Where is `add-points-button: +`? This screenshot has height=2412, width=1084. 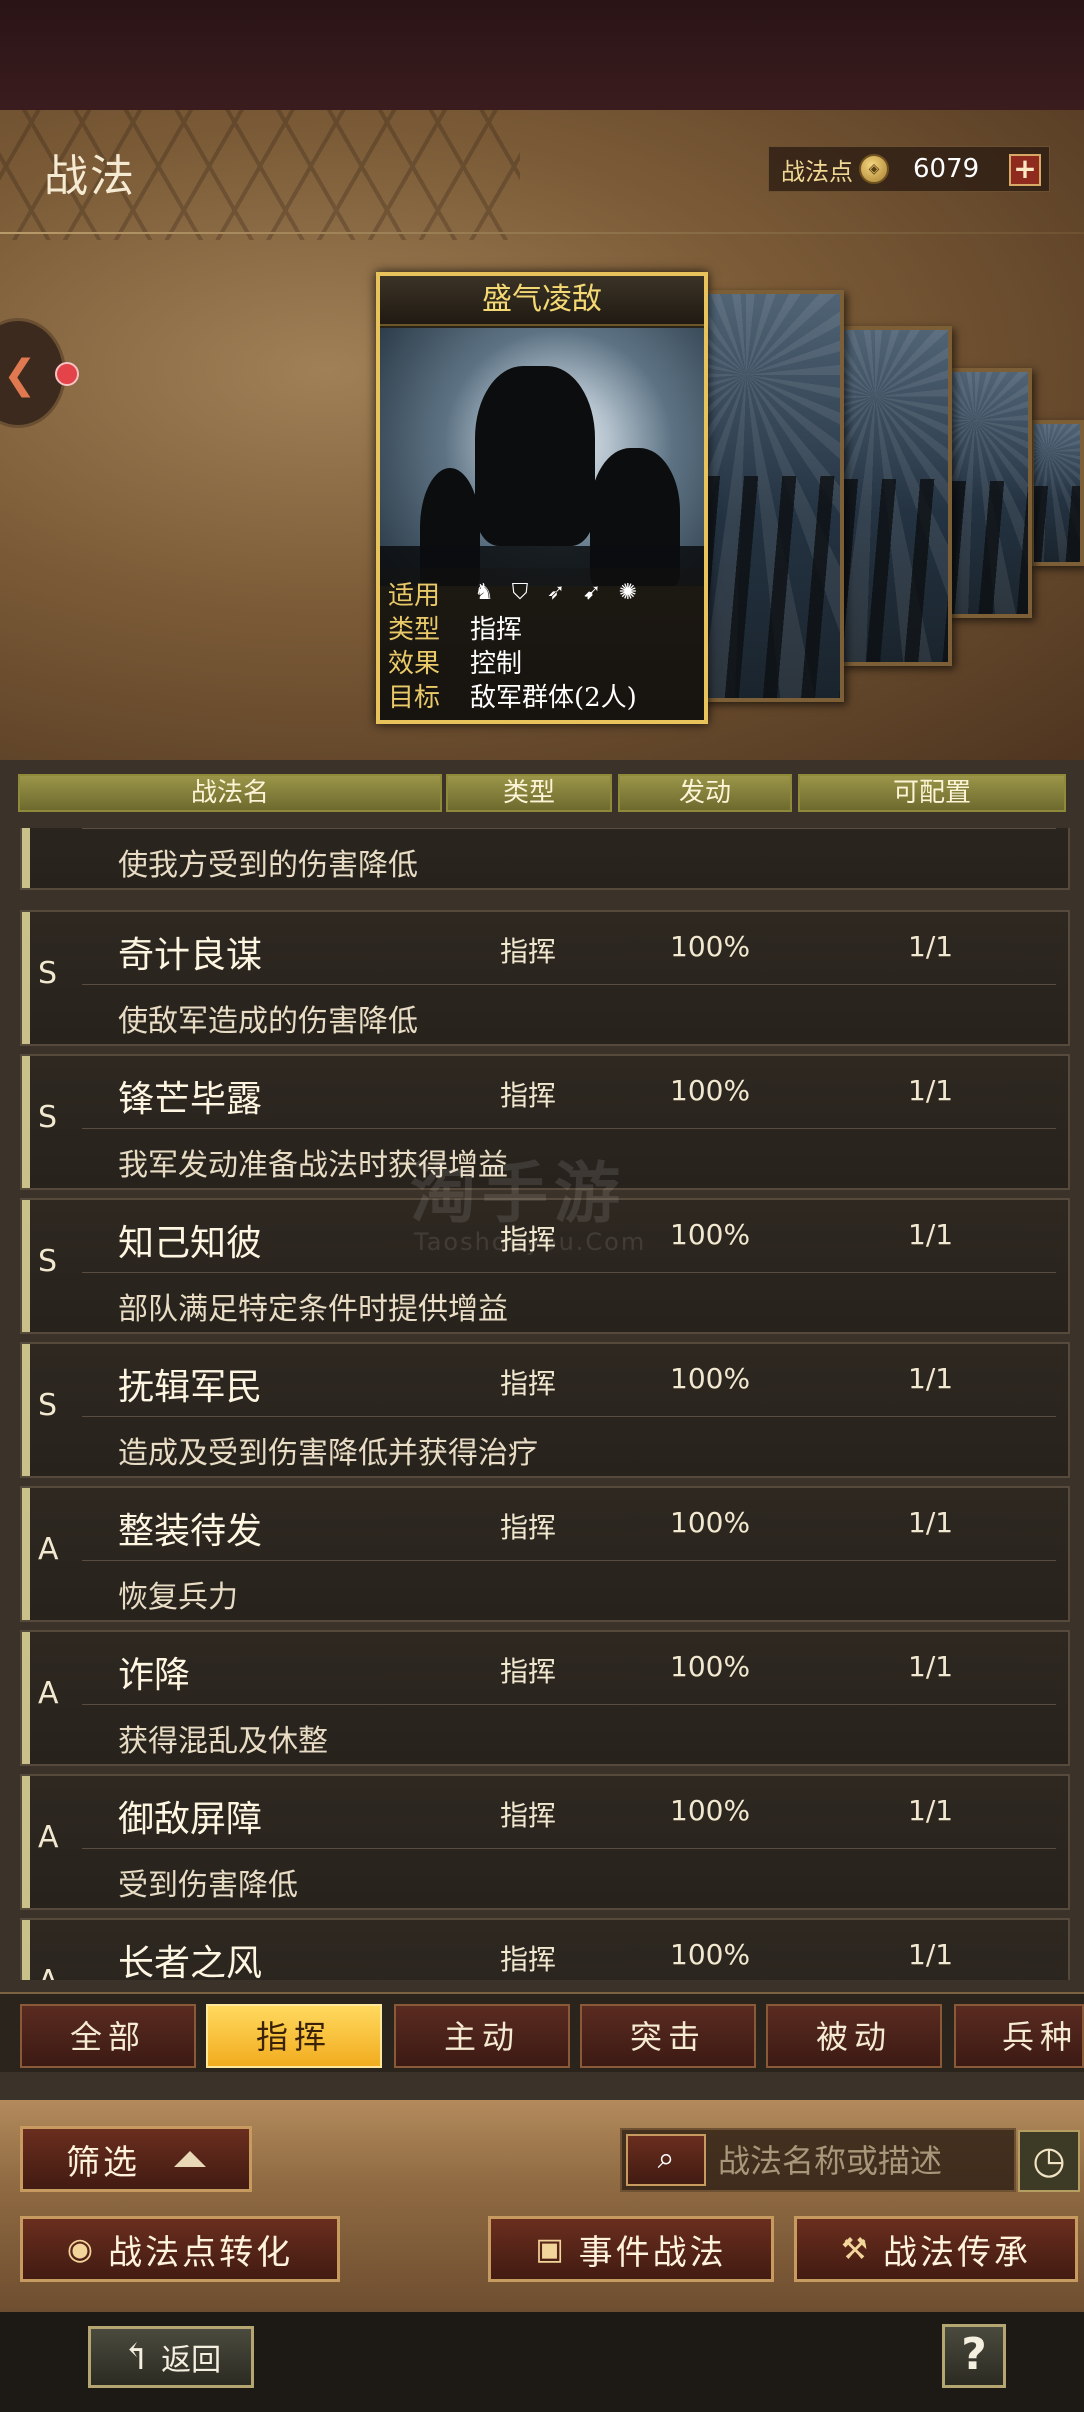
add-points-button: + is located at coordinates (1025, 170).